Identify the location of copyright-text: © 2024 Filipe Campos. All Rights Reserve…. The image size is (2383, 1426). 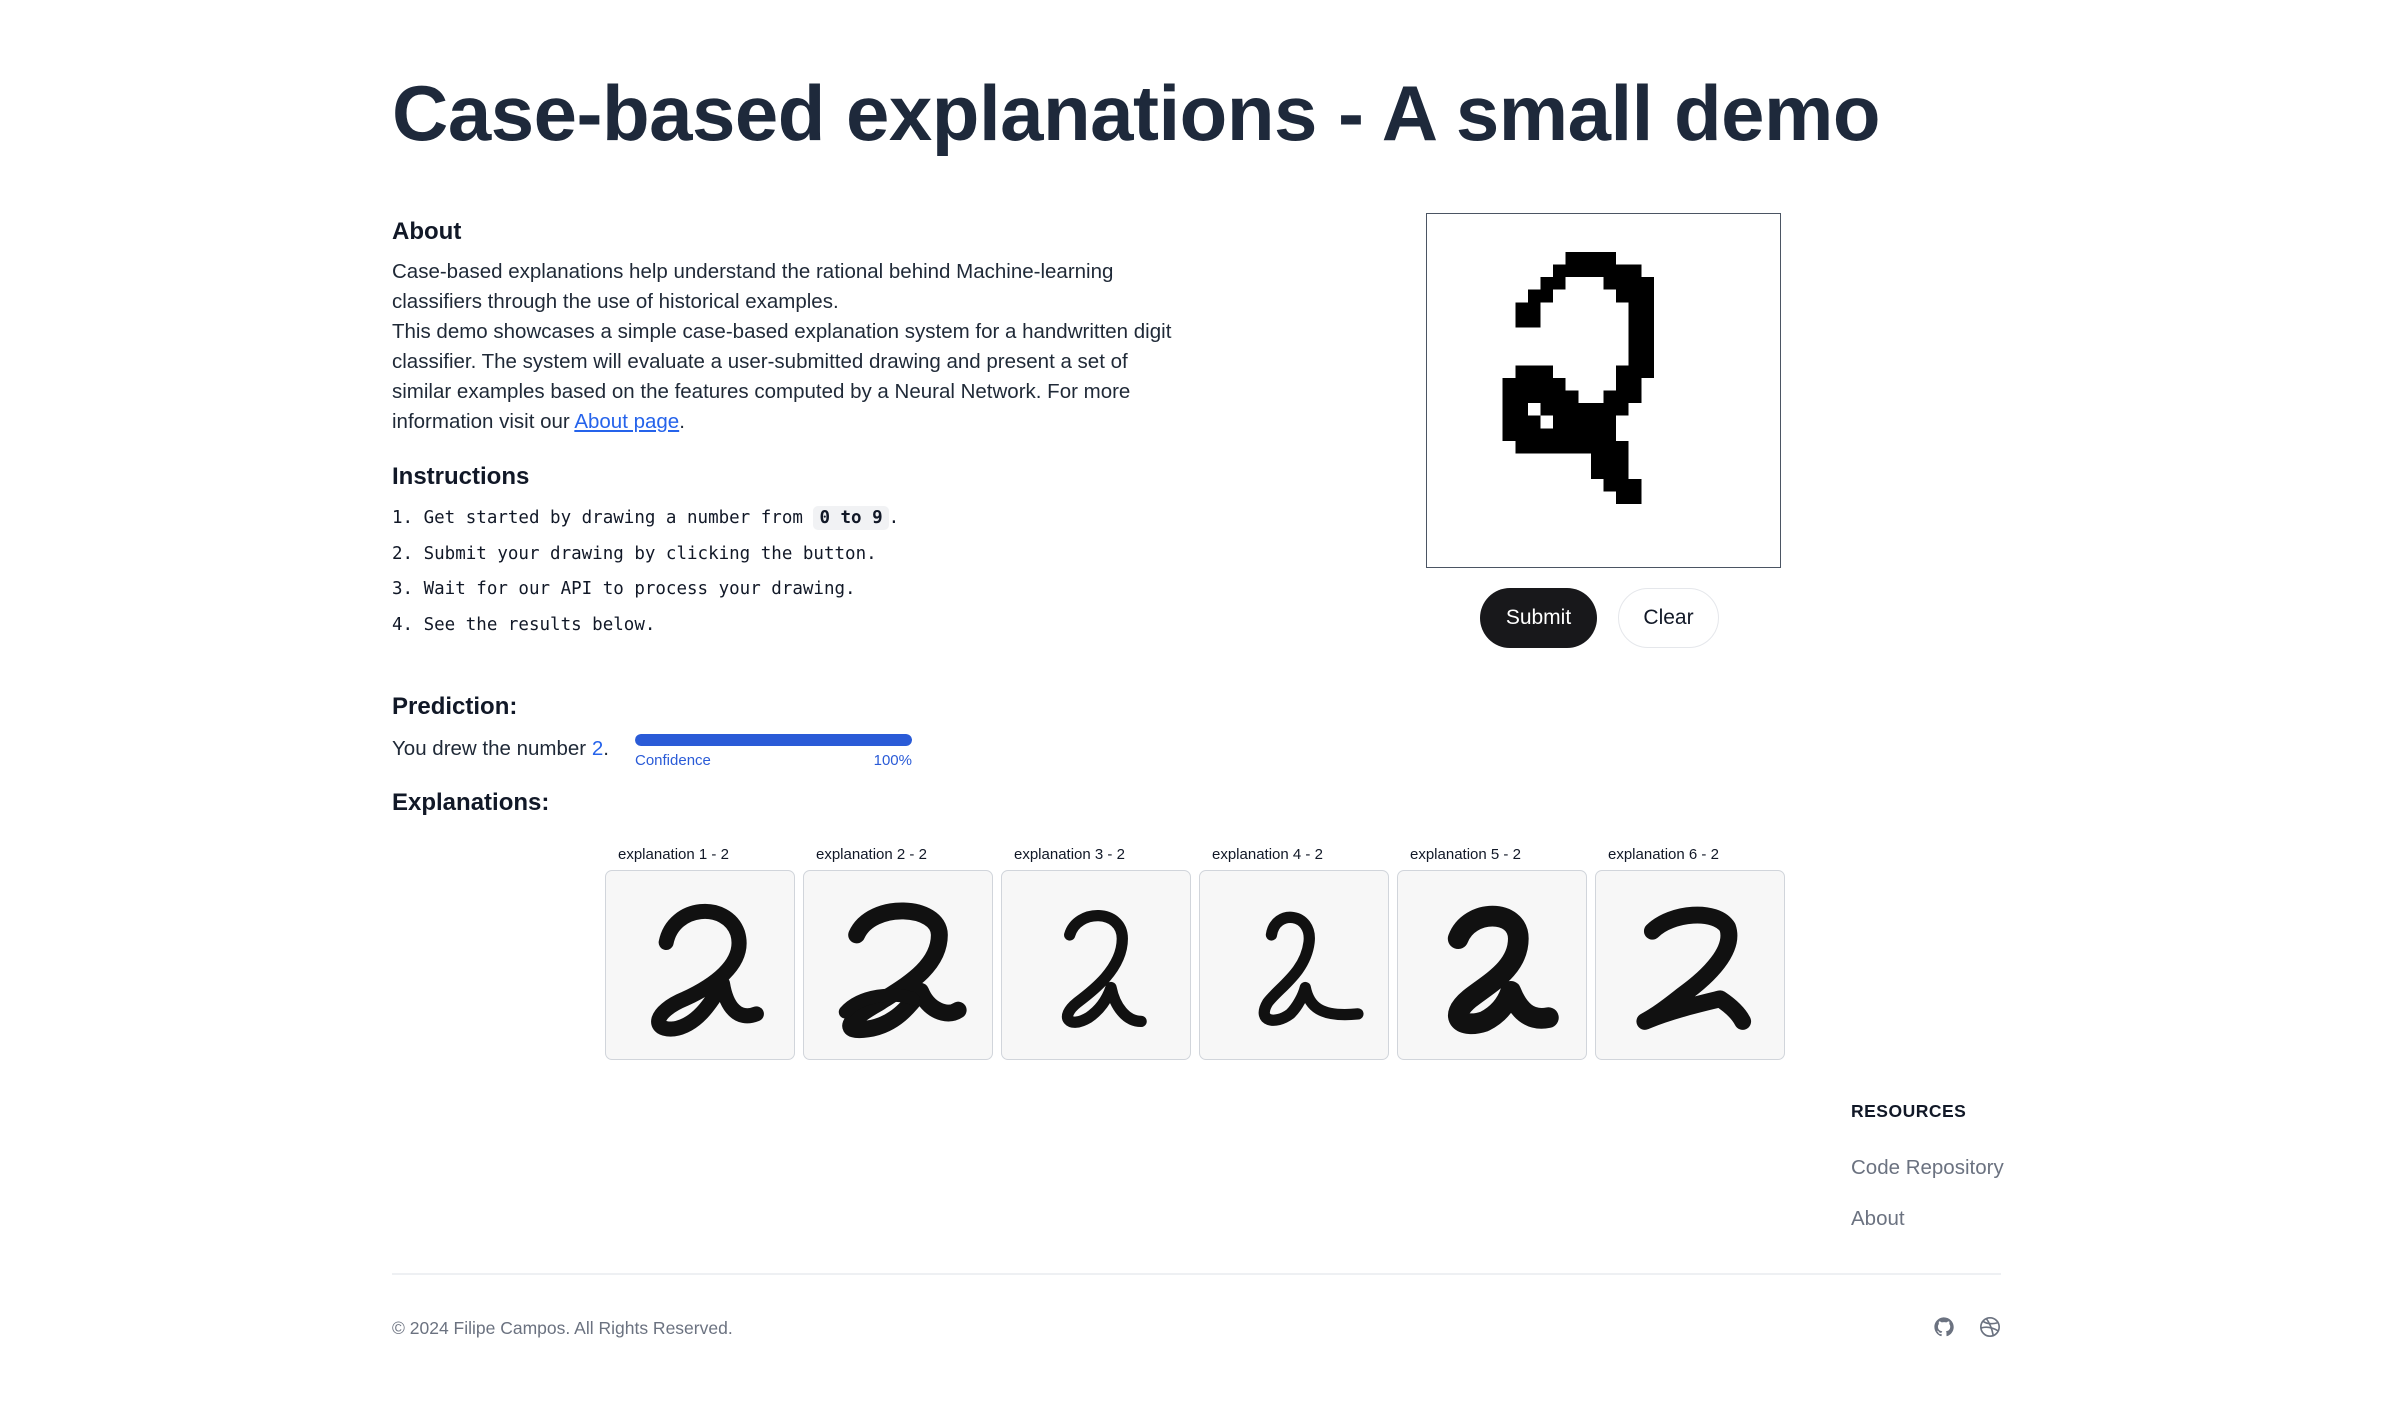
(562, 1328).